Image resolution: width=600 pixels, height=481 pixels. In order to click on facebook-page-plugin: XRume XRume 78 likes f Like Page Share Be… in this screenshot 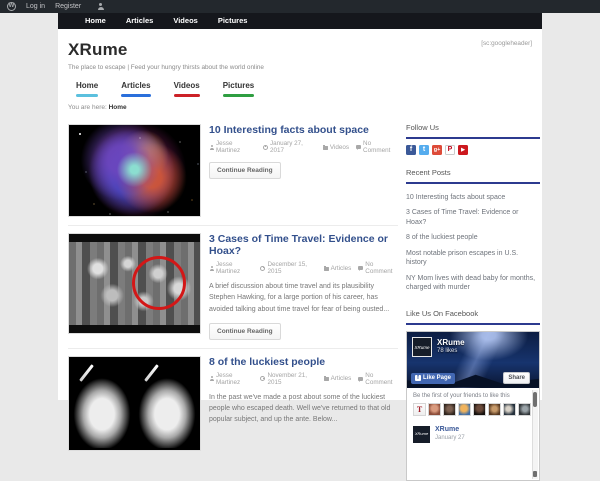, I will do `click(473, 405)`.